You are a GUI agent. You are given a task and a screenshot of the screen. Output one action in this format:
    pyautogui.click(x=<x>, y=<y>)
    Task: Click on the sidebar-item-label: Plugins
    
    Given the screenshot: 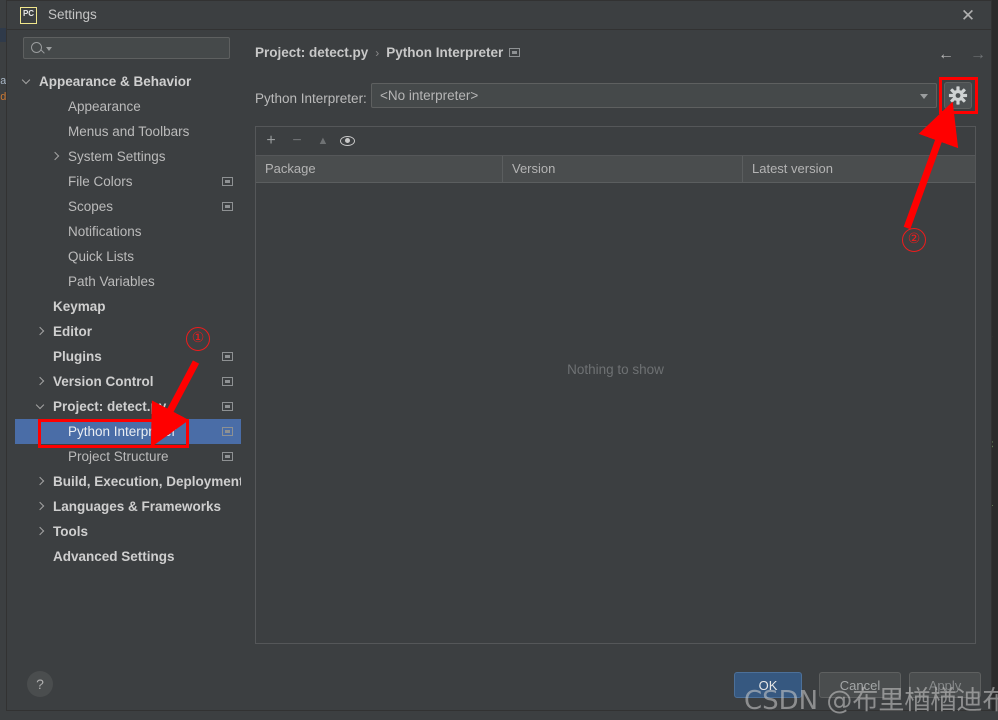 What is the action you would take?
    pyautogui.click(x=77, y=356)
    